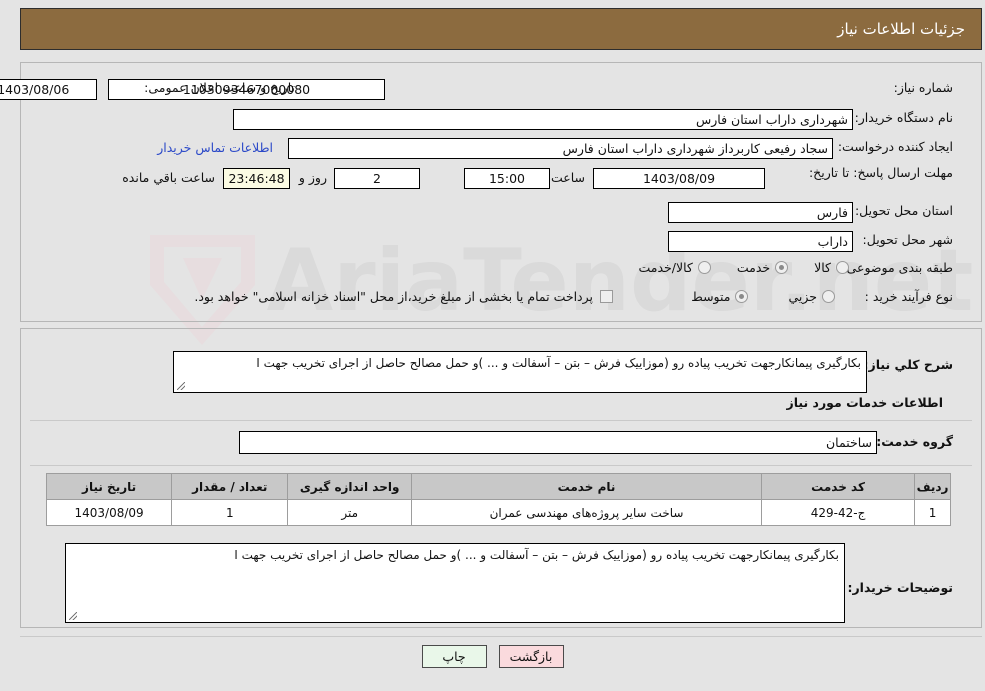 This screenshot has width=985, height=691. I want to click on service-group-label: گروه خدمت:, so click(914, 441).